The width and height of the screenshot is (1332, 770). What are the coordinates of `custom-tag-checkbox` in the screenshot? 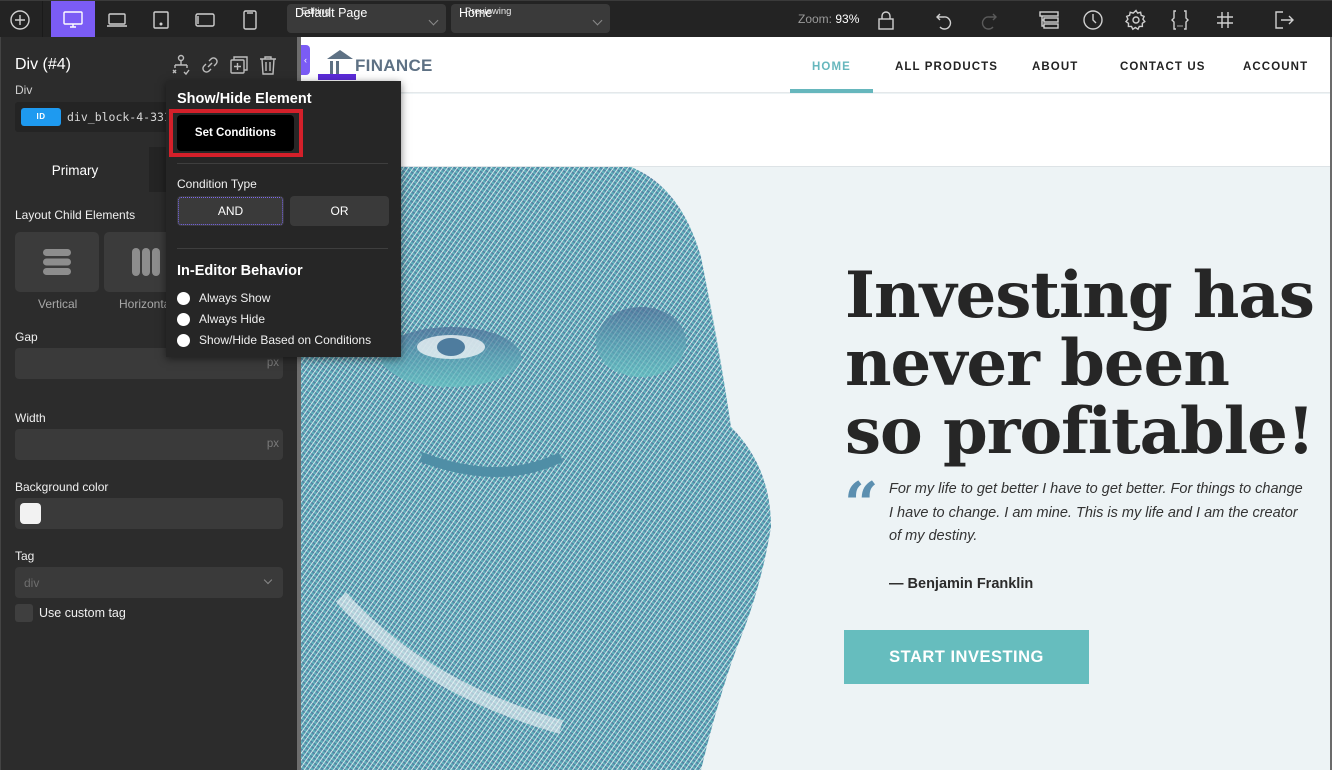 It's located at (24, 613).